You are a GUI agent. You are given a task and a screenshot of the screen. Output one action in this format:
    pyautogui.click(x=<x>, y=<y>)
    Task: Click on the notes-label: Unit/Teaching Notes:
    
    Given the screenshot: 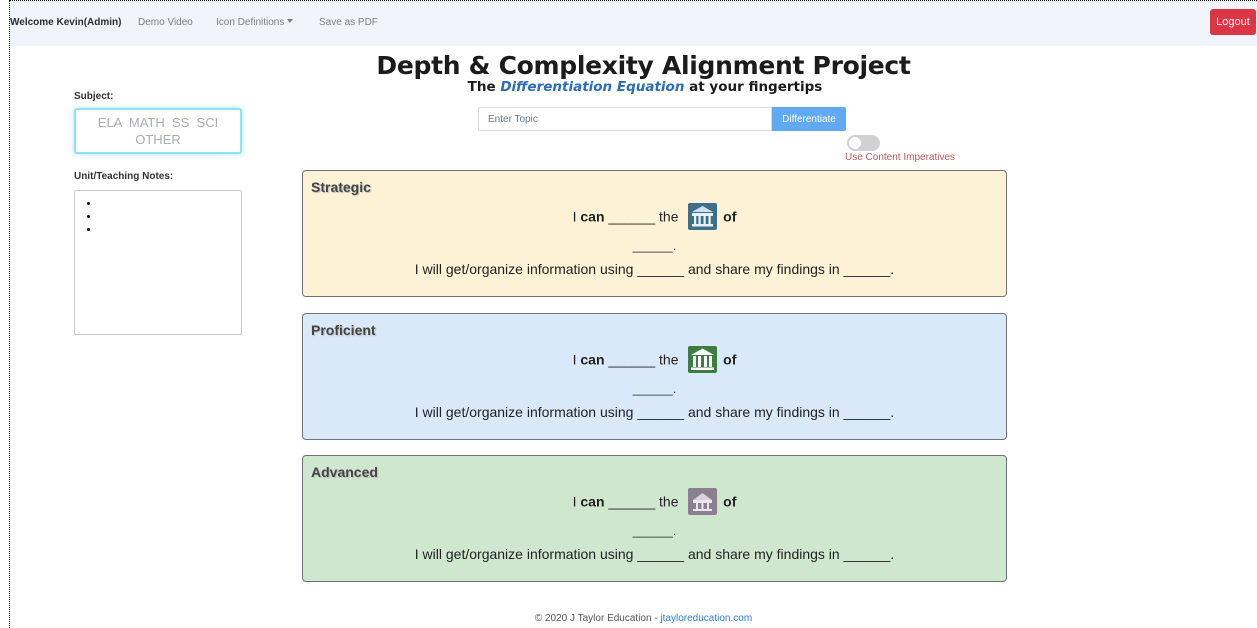 What is the action you would take?
    pyautogui.click(x=124, y=176)
    